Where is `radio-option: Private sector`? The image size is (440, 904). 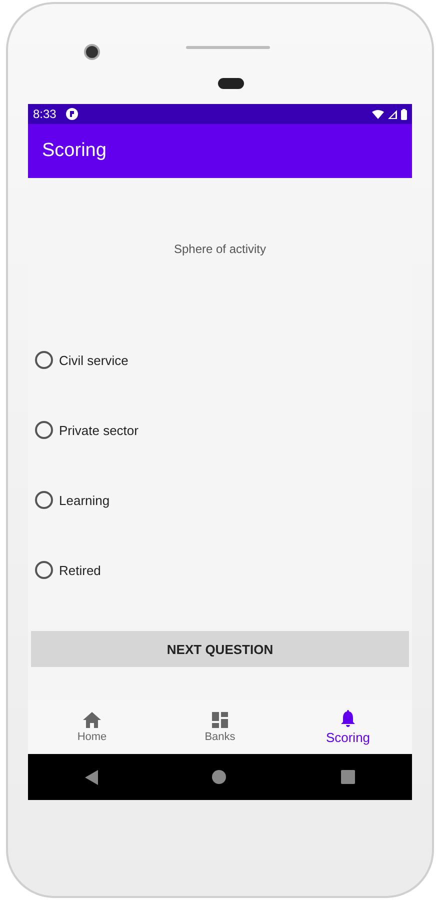
radio-option: Private sector is located at coordinates (84, 430).